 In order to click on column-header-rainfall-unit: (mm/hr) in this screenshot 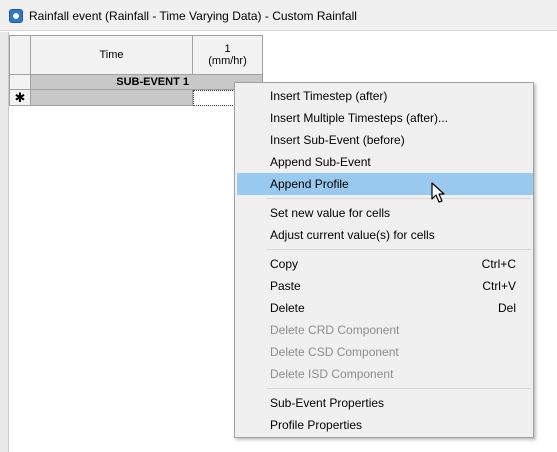, I will do `click(227, 61)`.